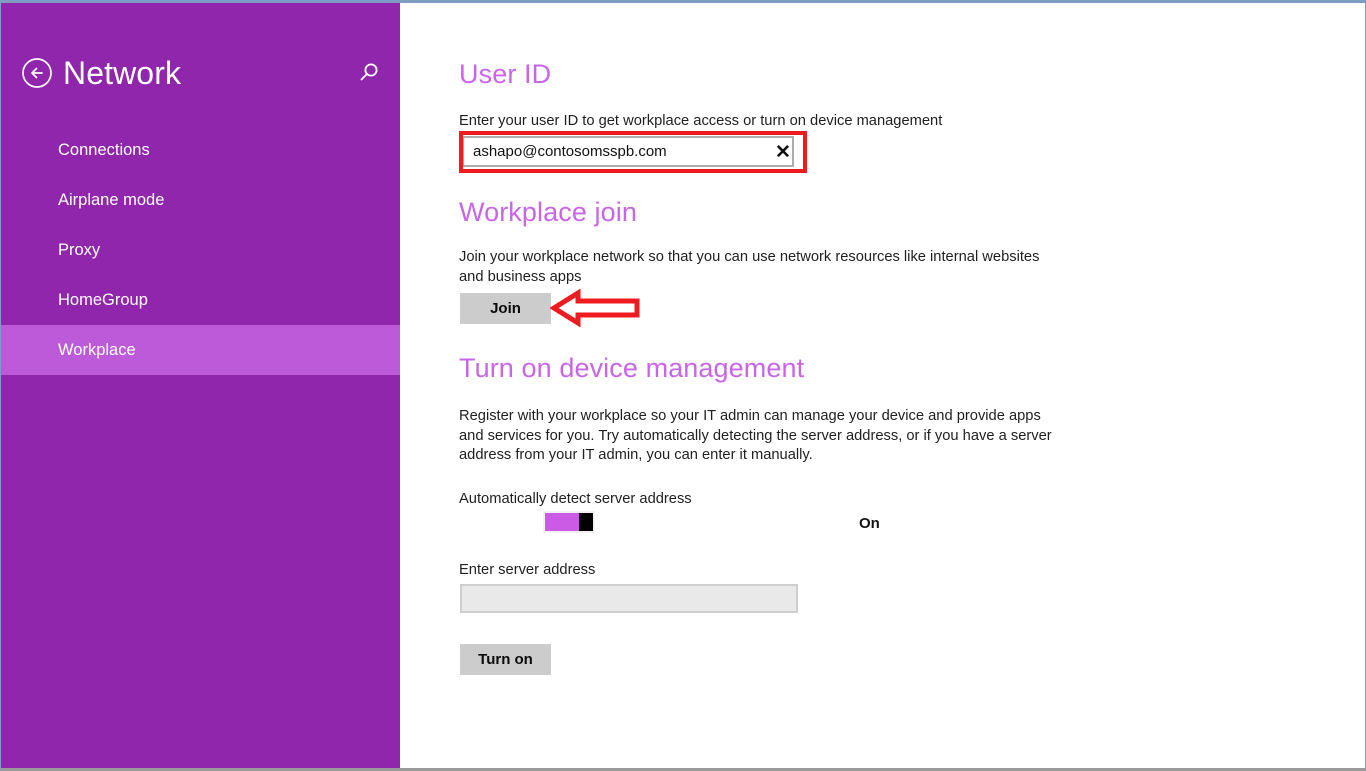 This screenshot has height=771, width=1366. What do you see at coordinates (628, 151) in the screenshot?
I see `user-id-input` at bounding box center [628, 151].